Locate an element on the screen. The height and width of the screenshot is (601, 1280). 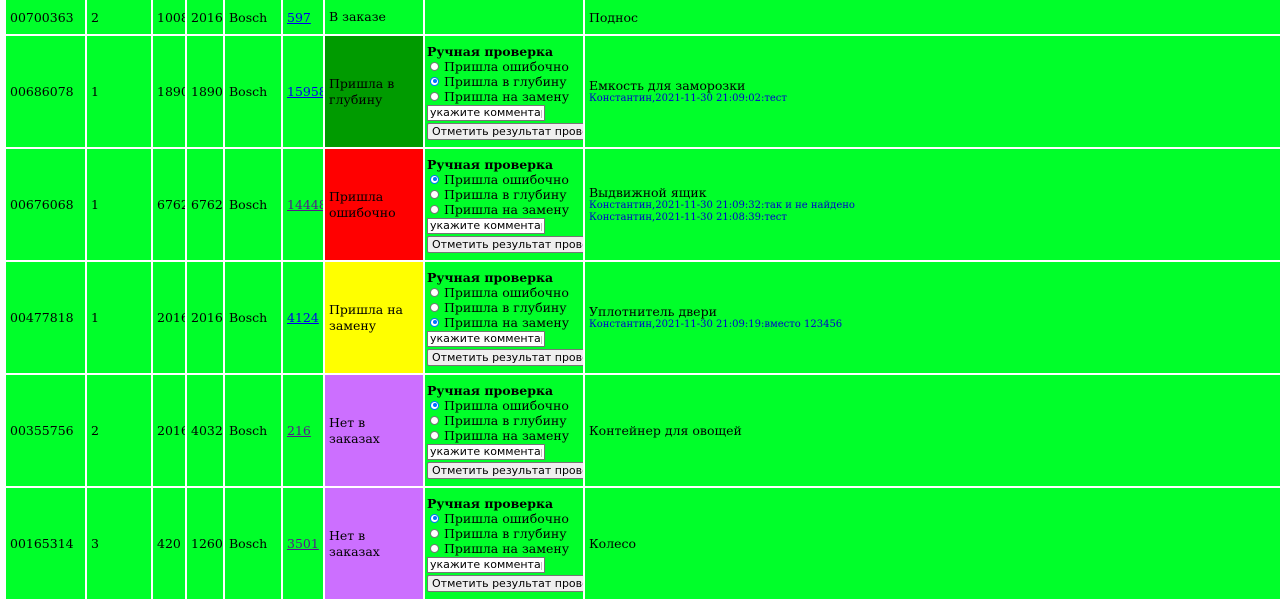
order-cell: 3501 is located at coordinates (303, 543).